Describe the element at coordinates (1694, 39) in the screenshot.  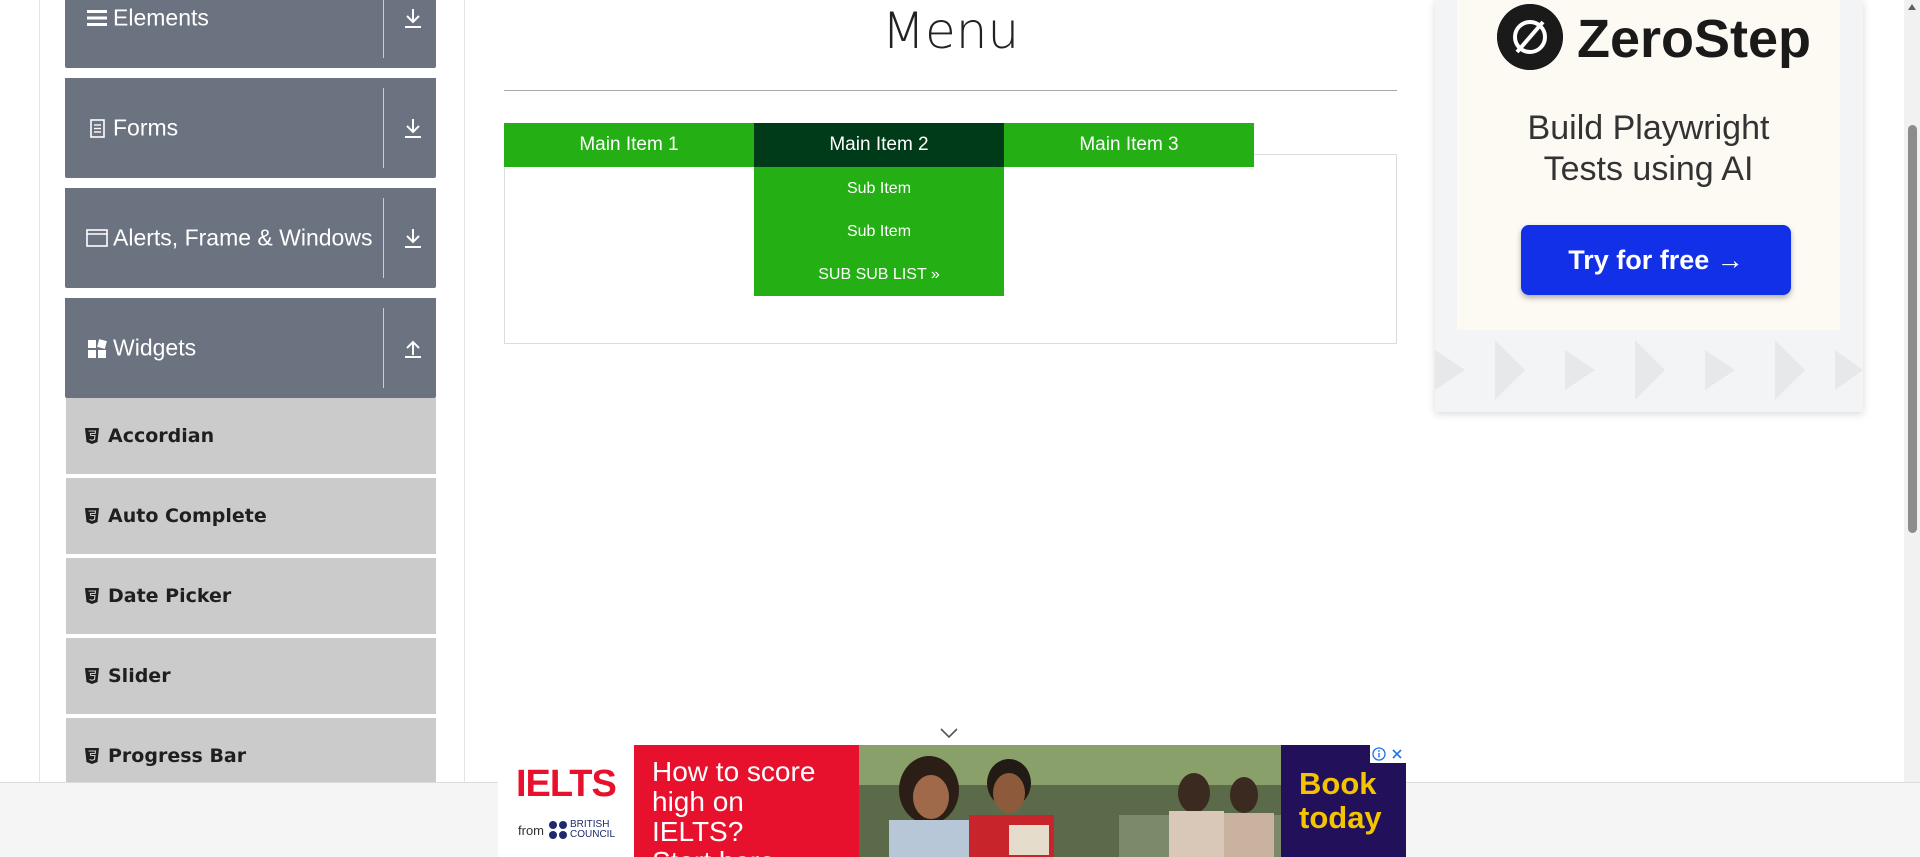
I see `ad-brand: ZeroStep` at that location.